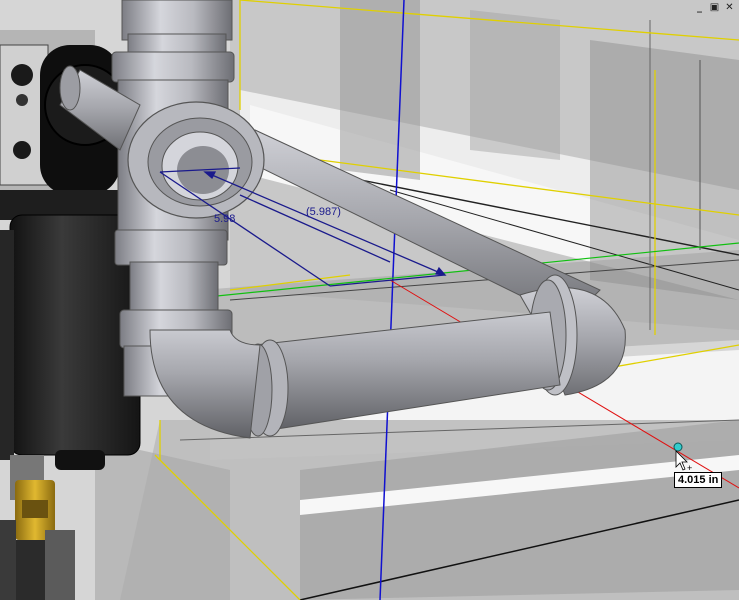 Image resolution: width=739 pixels, height=600 pixels. I want to click on tee-opening, so click(196, 160).